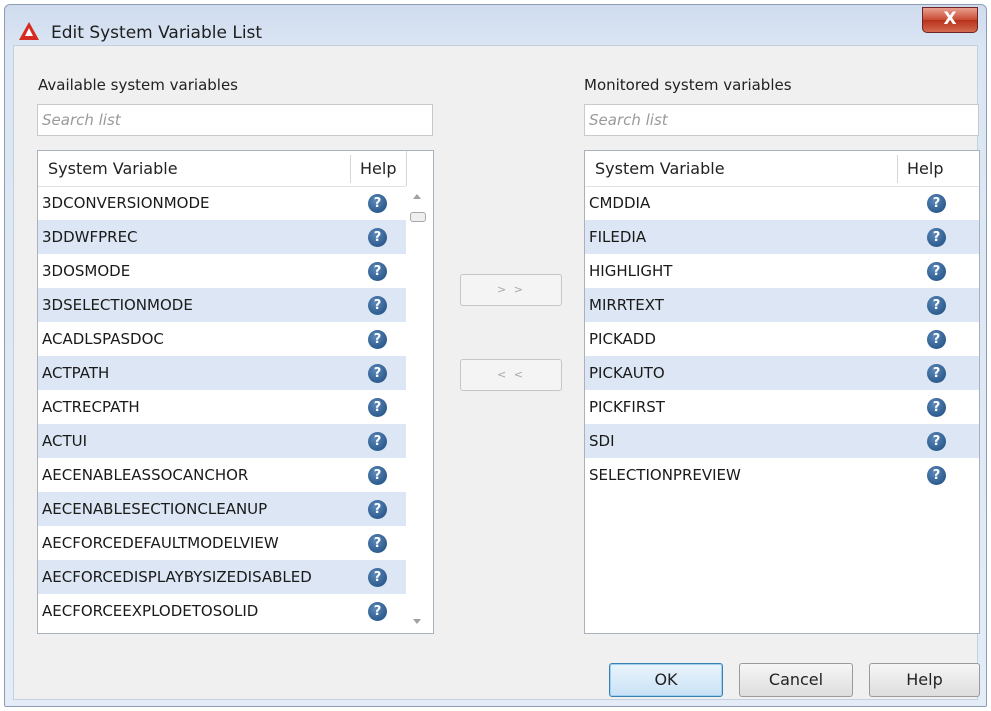 The width and height of the screenshot is (991, 711). I want to click on list-row: ACTPATH?, so click(222, 373).